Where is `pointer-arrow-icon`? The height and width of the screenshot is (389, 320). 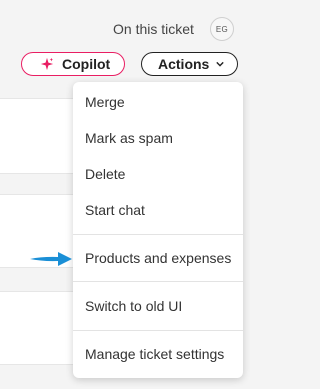 pointer-arrow-icon is located at coordinates (51, 259).